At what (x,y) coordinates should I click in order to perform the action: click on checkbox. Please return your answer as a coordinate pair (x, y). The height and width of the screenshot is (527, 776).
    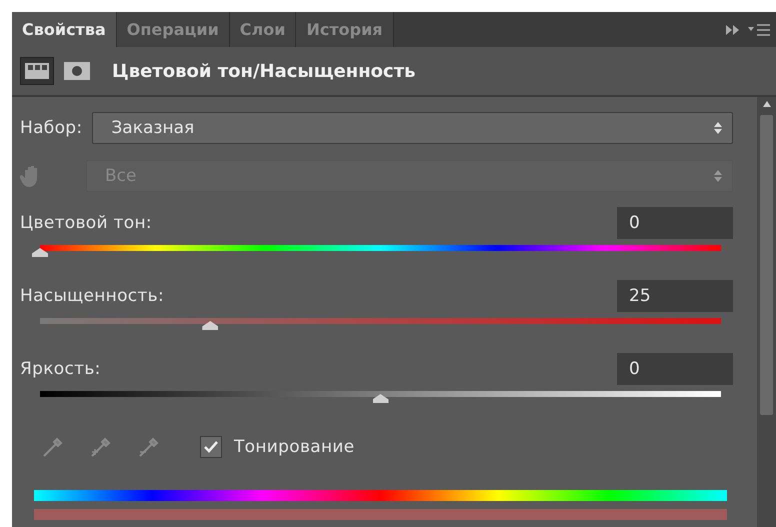
    Looking at the image, I should click on (211, 447).